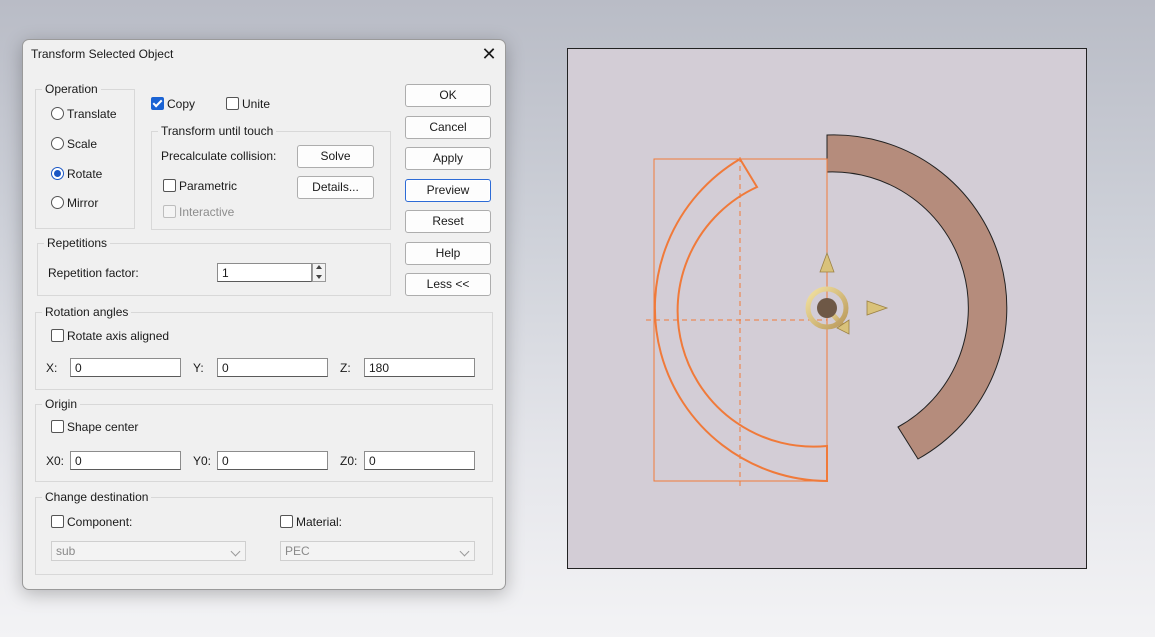 Image resolution: width=1155 pixels, height=637 pixels. I want to click on translate-label: Translate, so click(92, 114).